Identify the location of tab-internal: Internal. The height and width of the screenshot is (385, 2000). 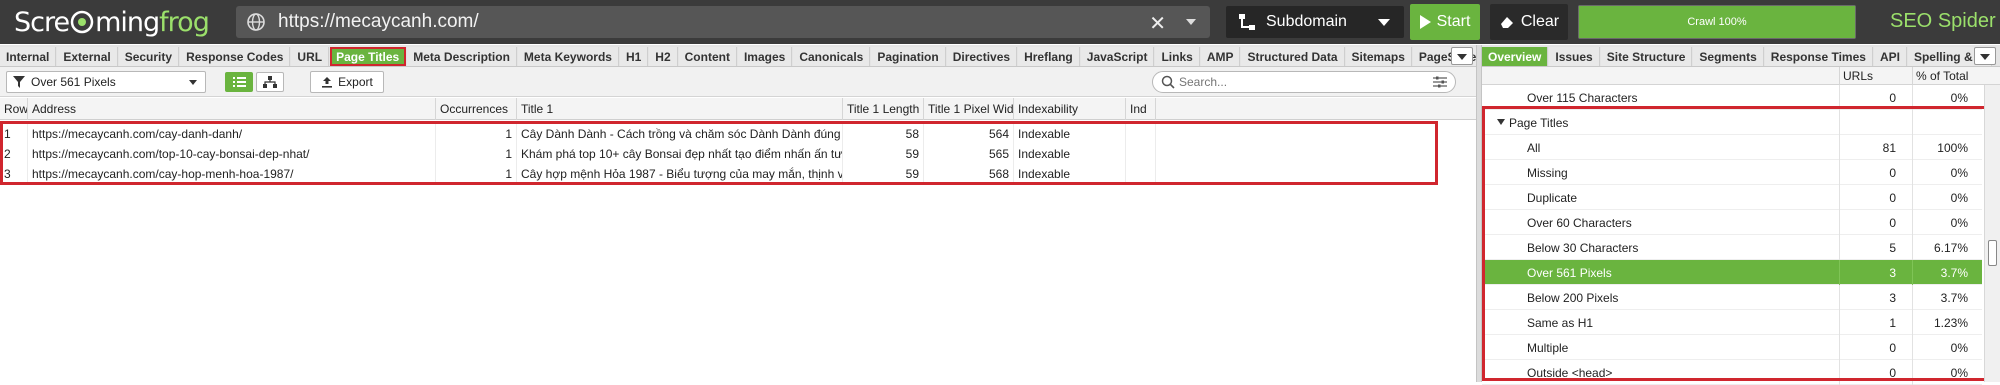
(28, 56).